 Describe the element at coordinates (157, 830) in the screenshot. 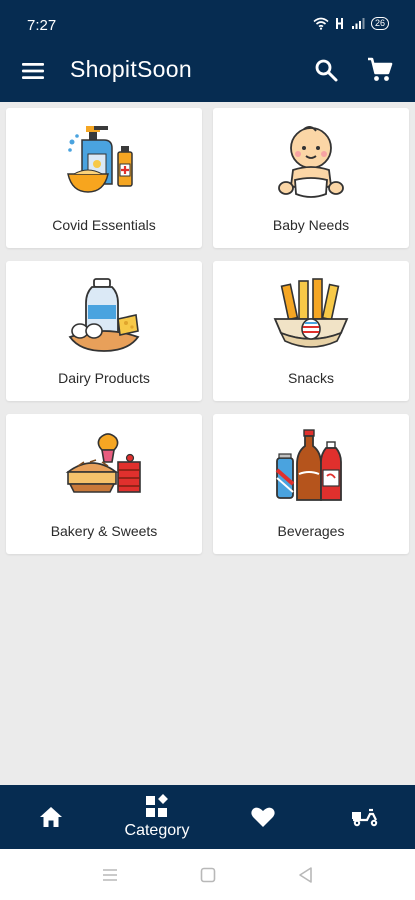

I see `nav-category-label: Category` at that location.